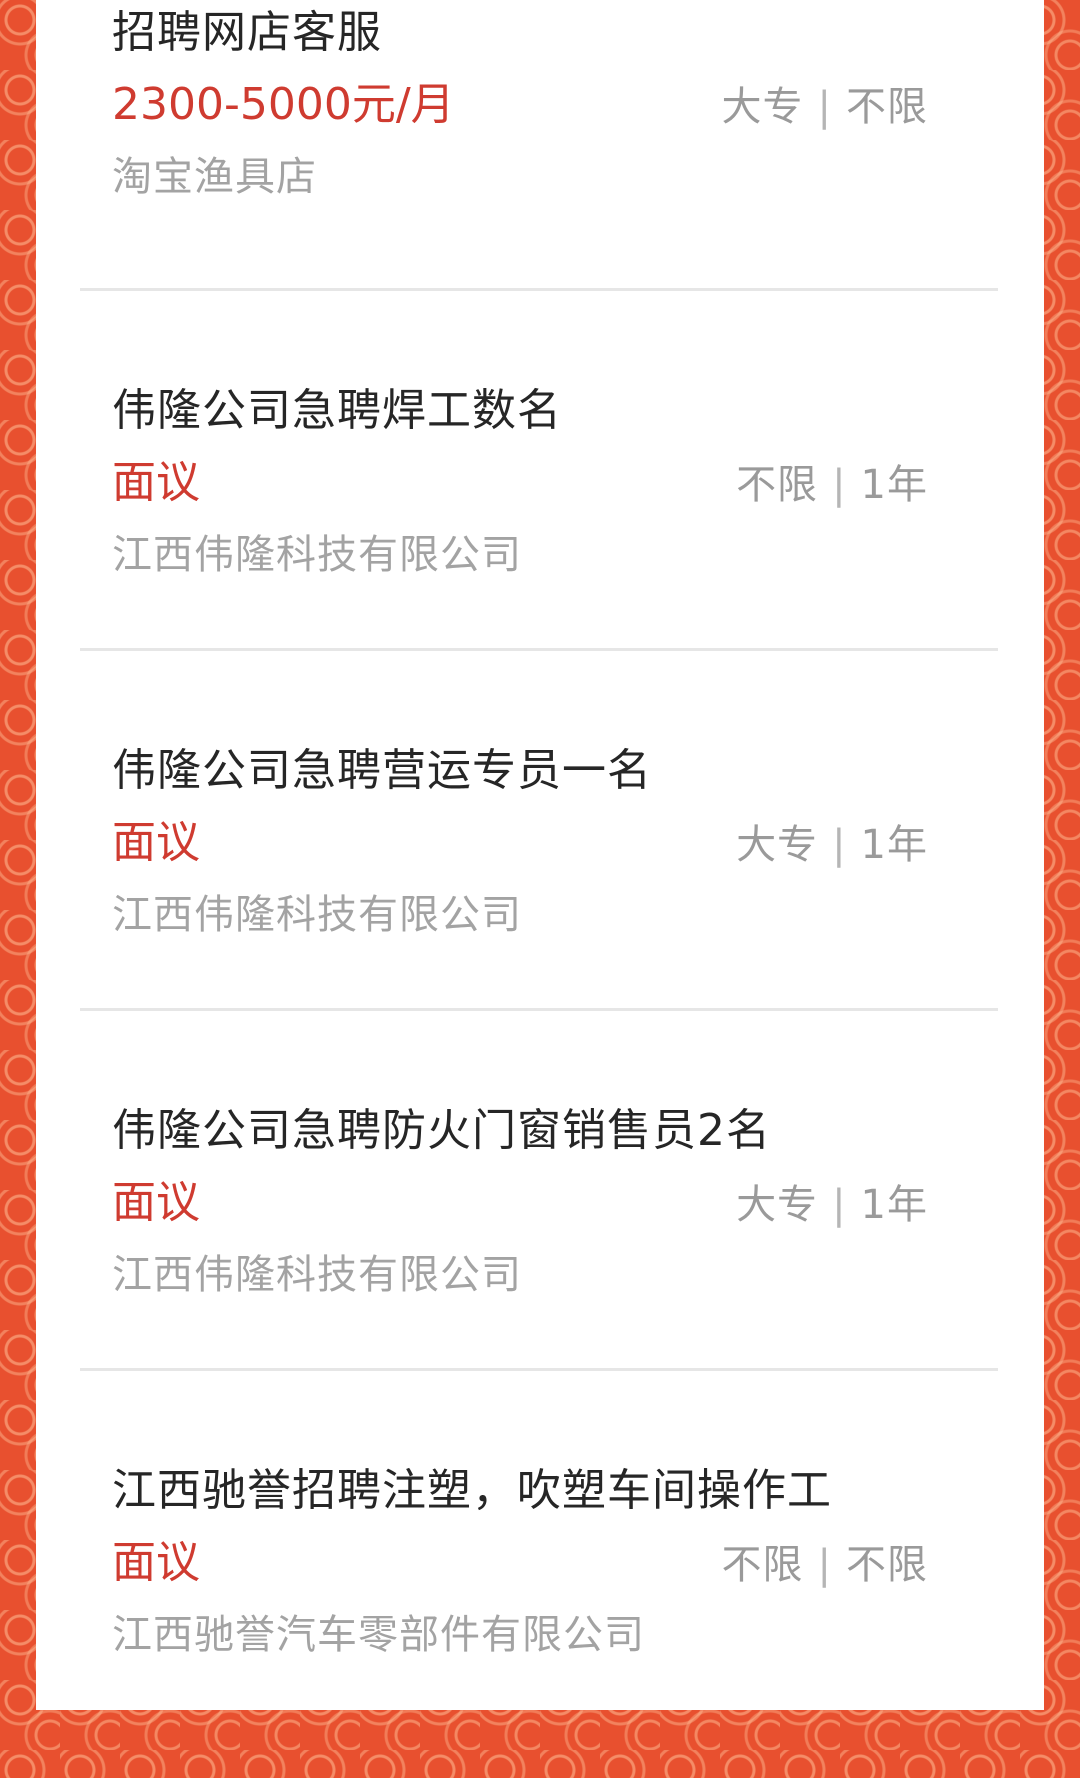  I want to click on job-title: 招聘网店客服, so click(247, 32).